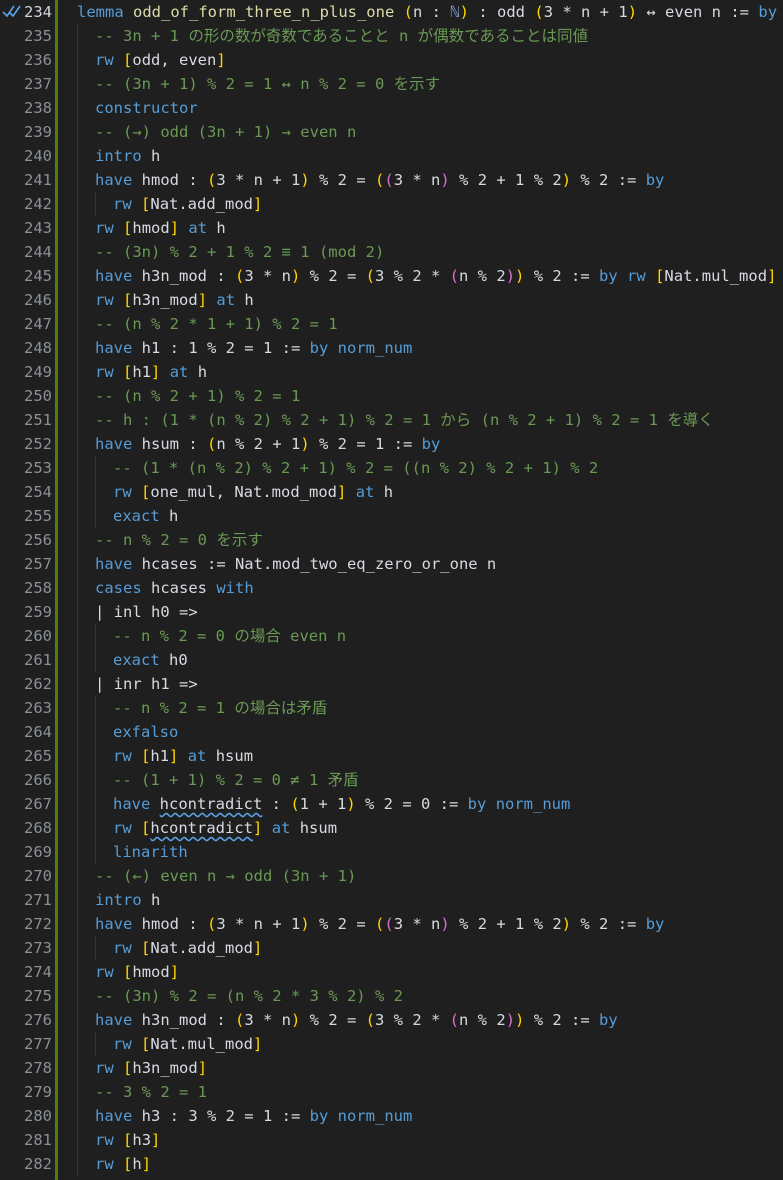 This screenshot has width=783, height=1180. What do you see at coordinates (412, 1020) in the screenshot?
I see `code-token: 3 % 2 *` at bounding box center [412, 1020].